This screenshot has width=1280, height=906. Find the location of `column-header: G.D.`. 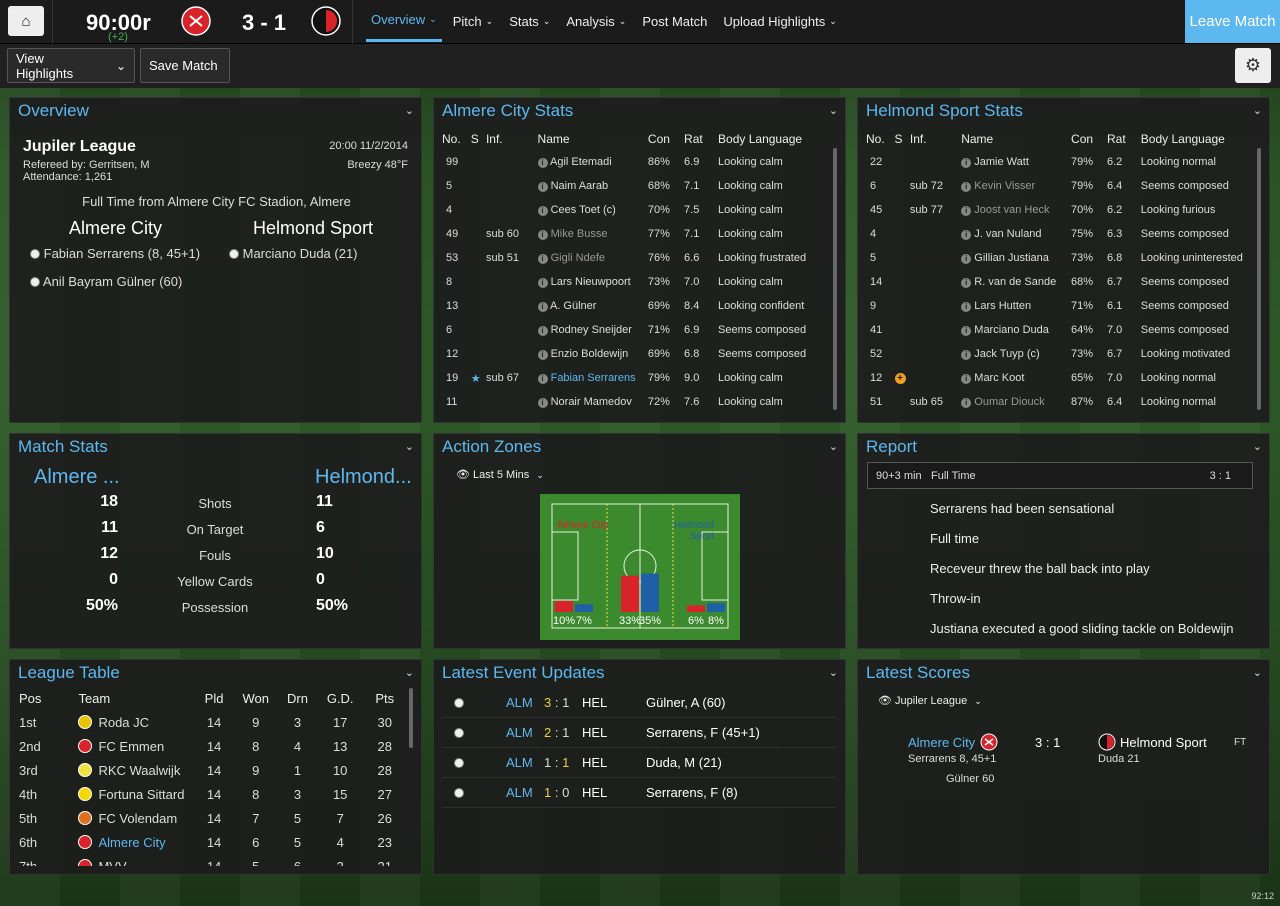

column-header: G.D. is located at coordinates (340, 698).